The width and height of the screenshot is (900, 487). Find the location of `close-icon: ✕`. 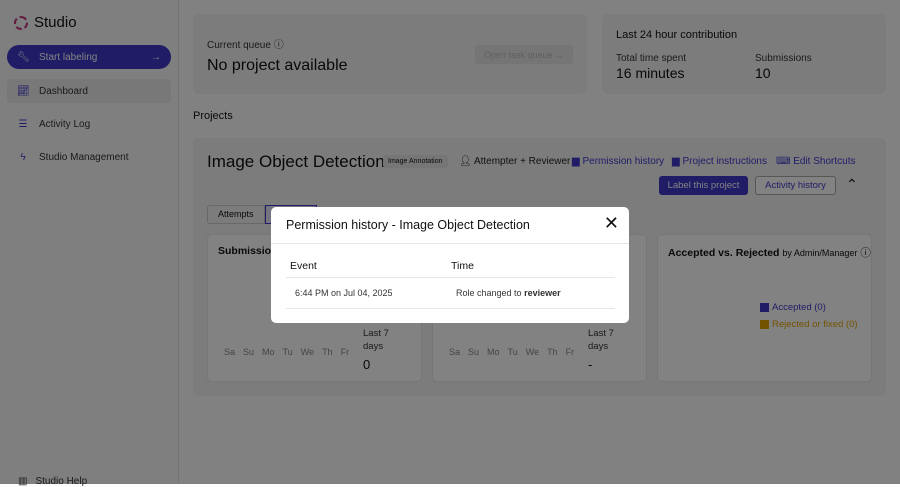

close-icon: ✕ is located at coordinates (611, 223).